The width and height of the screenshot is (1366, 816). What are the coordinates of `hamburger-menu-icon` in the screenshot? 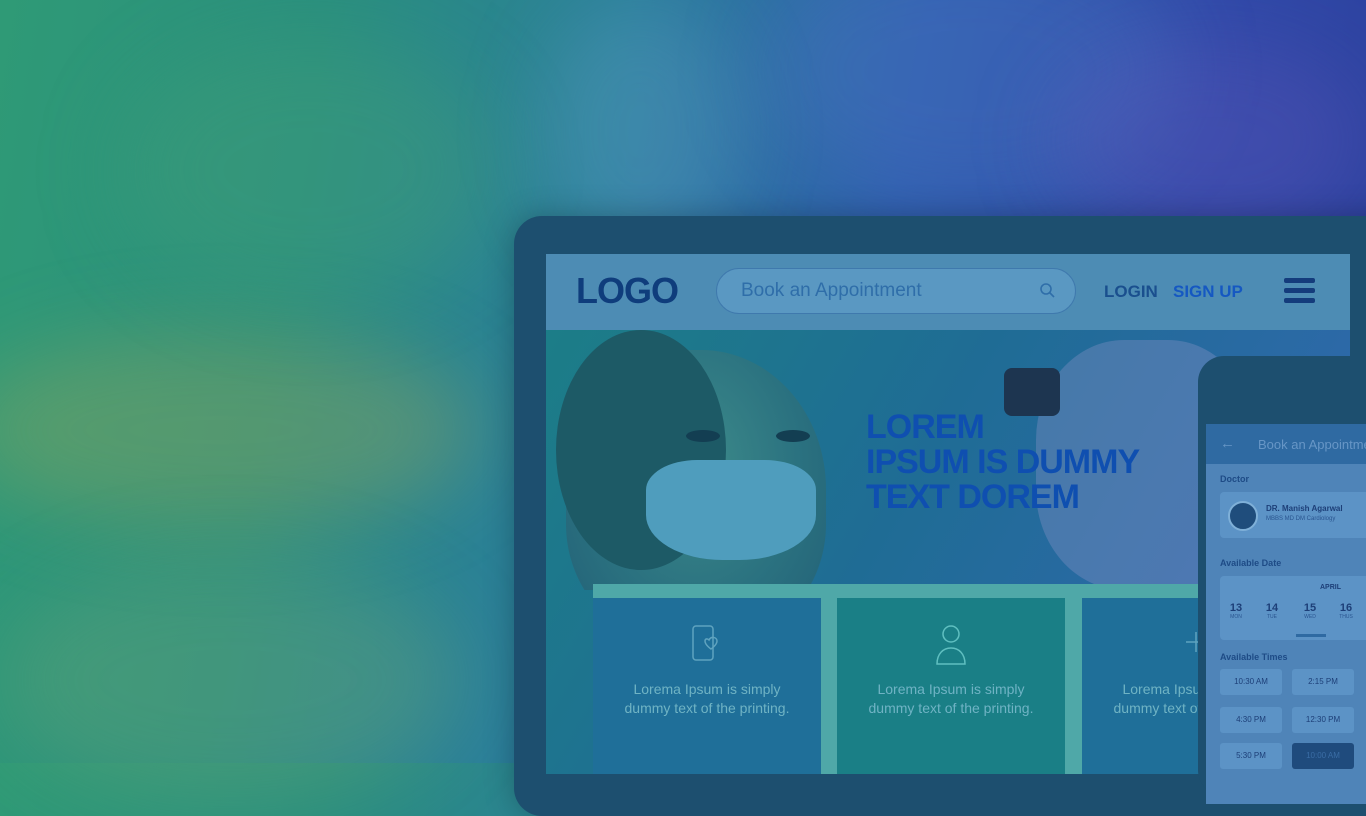 It's located at (1299, 291).